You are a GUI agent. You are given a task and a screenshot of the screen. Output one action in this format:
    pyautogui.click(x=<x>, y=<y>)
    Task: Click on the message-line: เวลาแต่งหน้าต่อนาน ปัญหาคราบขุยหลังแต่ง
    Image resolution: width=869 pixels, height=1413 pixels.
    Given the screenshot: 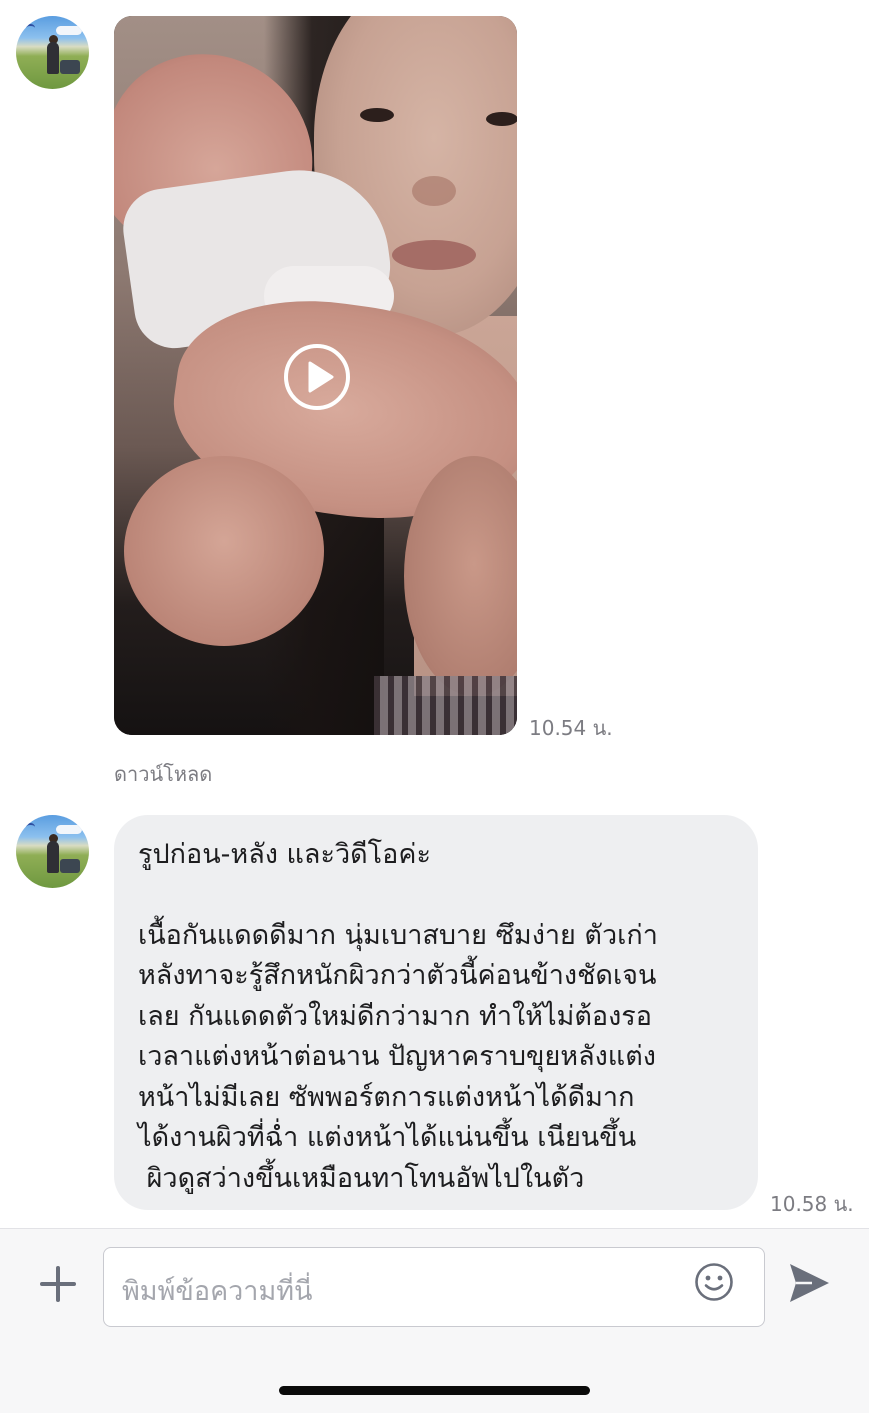 What is the action you would take?
    pyautogui.click(x=397, y=1056)
    